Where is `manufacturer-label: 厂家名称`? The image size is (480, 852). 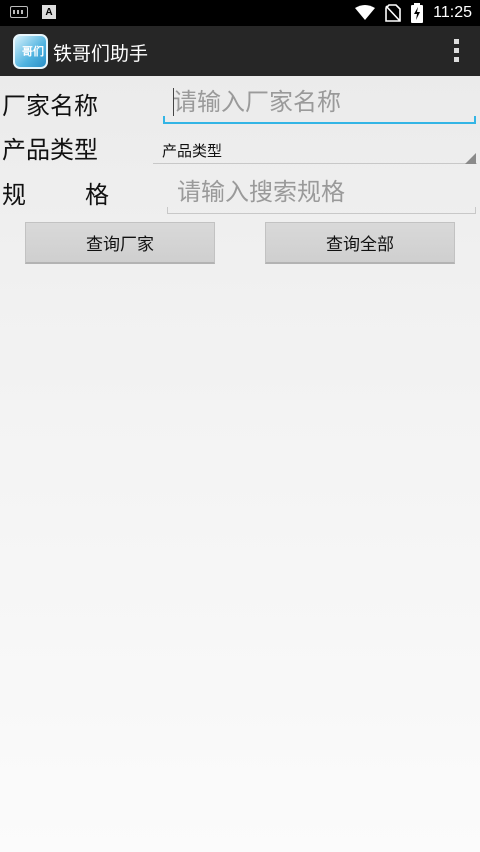
manufacturer-label: 厂家名称 is located at coordinates (50, 106).